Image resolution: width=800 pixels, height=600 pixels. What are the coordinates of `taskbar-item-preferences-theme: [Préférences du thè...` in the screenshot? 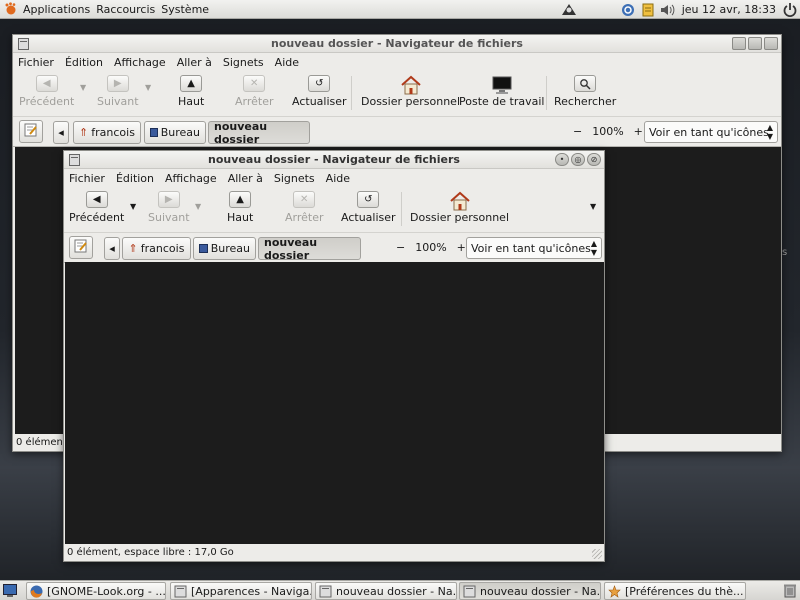 It's located at (675, 591).